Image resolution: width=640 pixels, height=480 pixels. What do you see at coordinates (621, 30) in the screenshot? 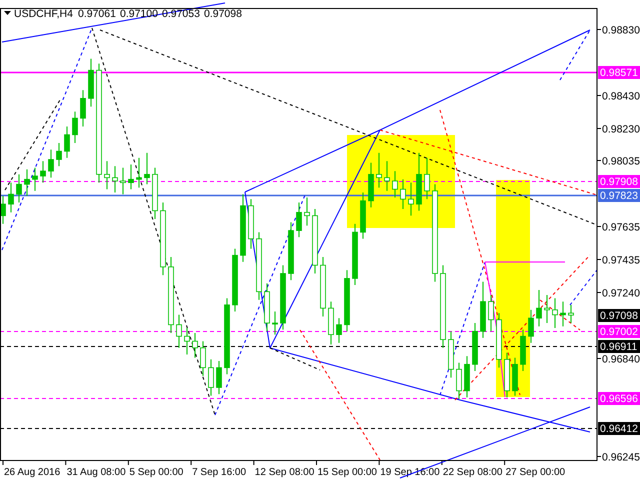
I see `price-tick-label: 0.98830` at bounding box center [621, 30].